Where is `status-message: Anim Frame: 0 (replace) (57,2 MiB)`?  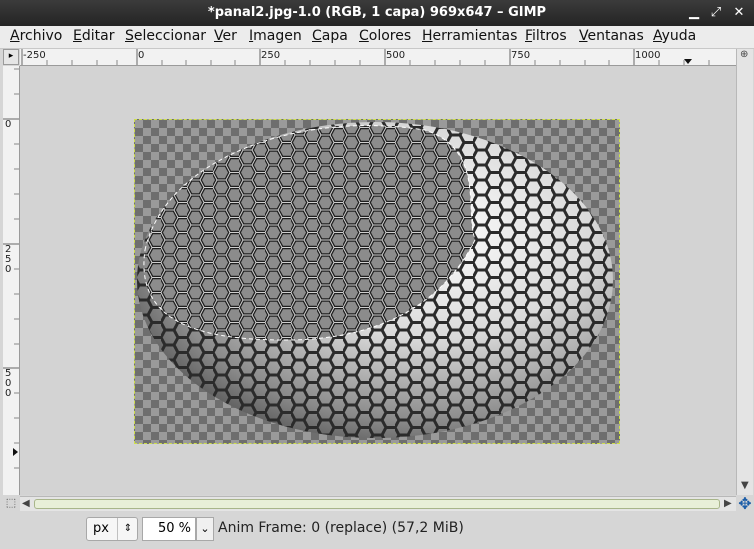
status-message: Anim Frame: 0 (replace) (57,2 MiB) is located at coordinates (341, 528).